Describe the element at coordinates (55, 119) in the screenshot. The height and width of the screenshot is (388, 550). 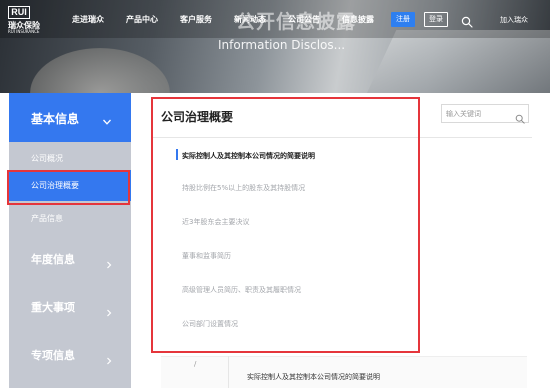
I see `sidebar-section-label: 基本信息` at that location.